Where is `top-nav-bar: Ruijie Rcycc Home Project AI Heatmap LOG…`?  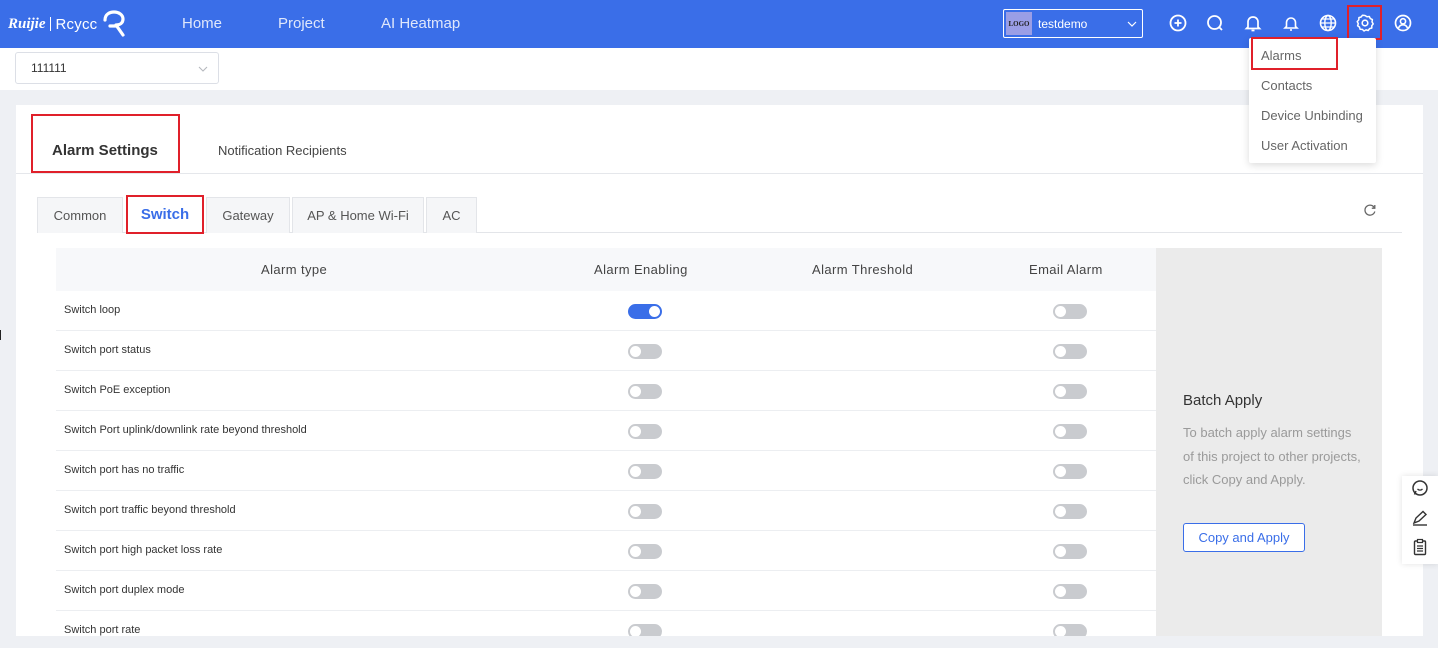 top-nav-bar: Ruijie Rcycc Home Project AI Heatmap LOG… is located at coordinates (719, 24).